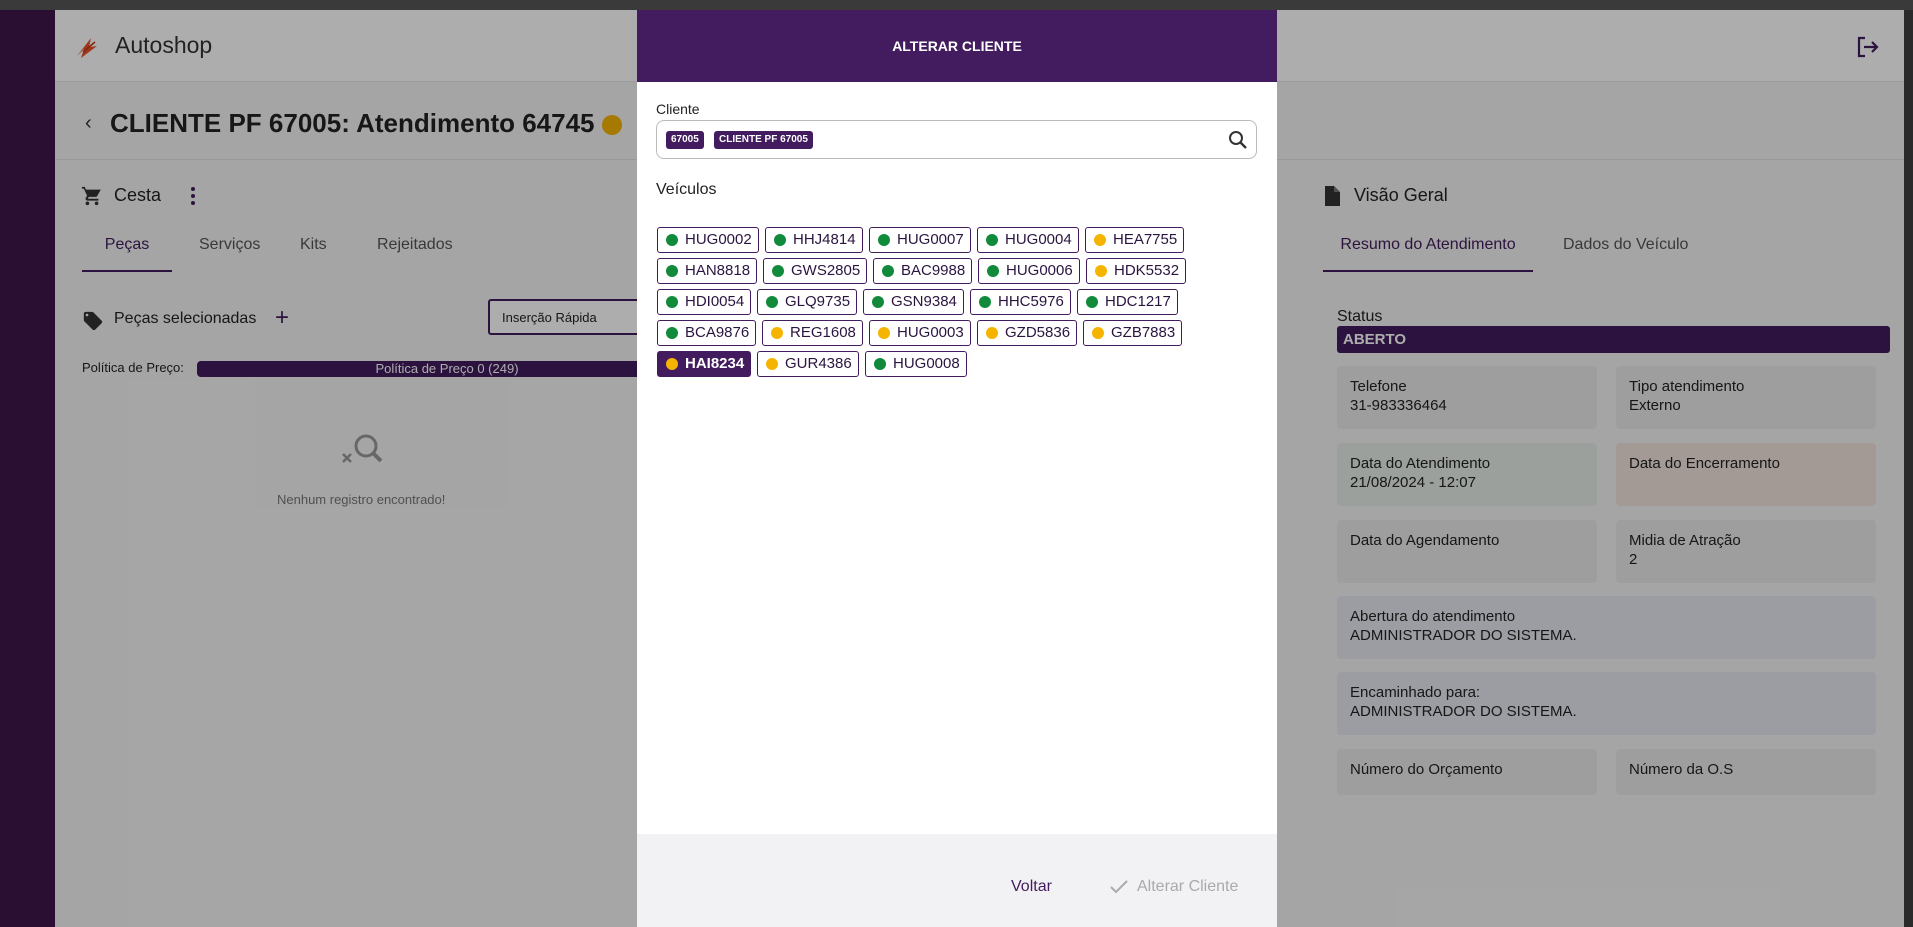 The width and height of the screenshot is (1913, 927). Describe the element at coordinates (1908, 468) in the screenshot. I see `right-gutter` at that location.